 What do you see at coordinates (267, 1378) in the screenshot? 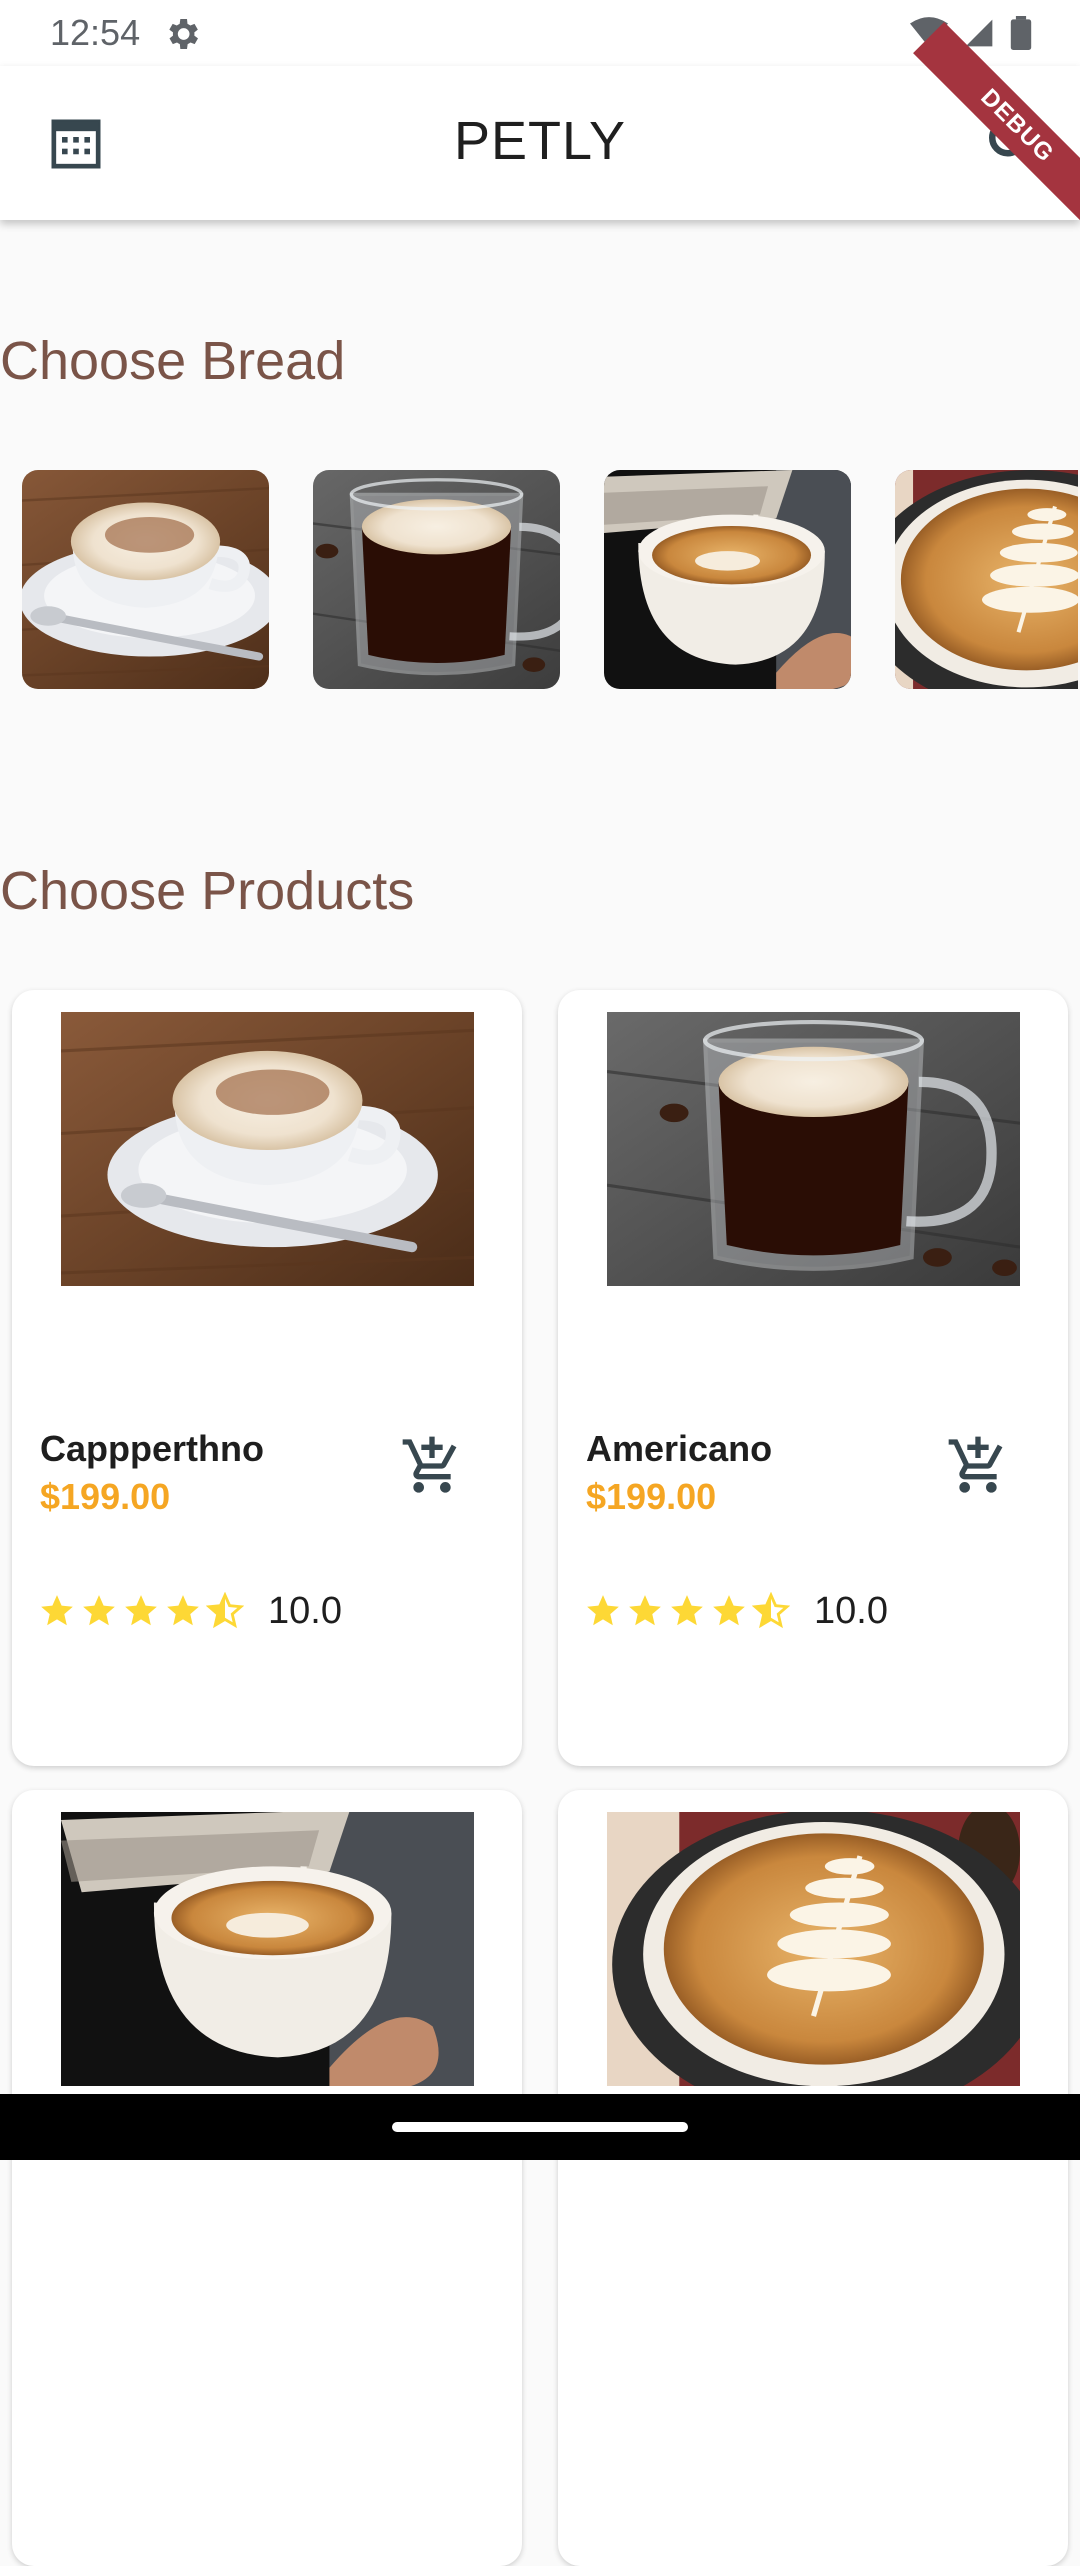
I see `product-card: Cappperthno $199.00 10.0` at bounding box center [267, 1378].